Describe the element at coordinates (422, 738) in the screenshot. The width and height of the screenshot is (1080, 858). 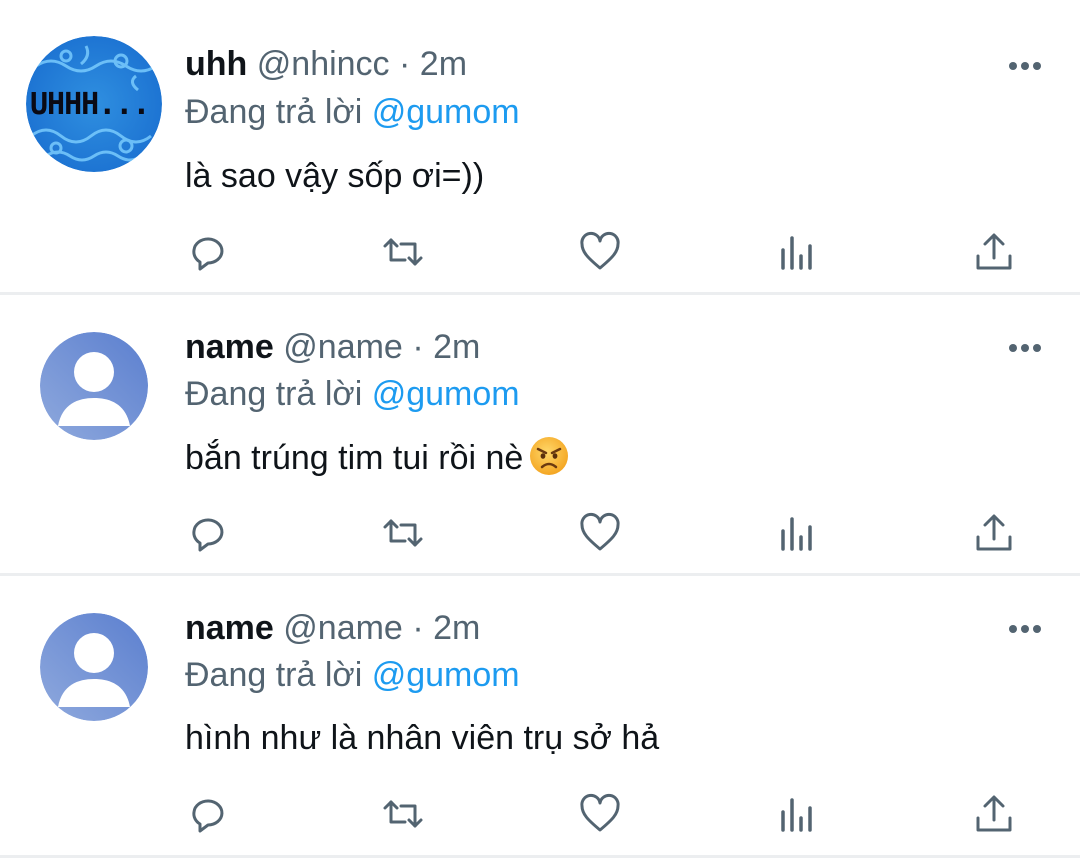
I see `tweet-text: hình như là nhân viên trụ sở hả` at that location.